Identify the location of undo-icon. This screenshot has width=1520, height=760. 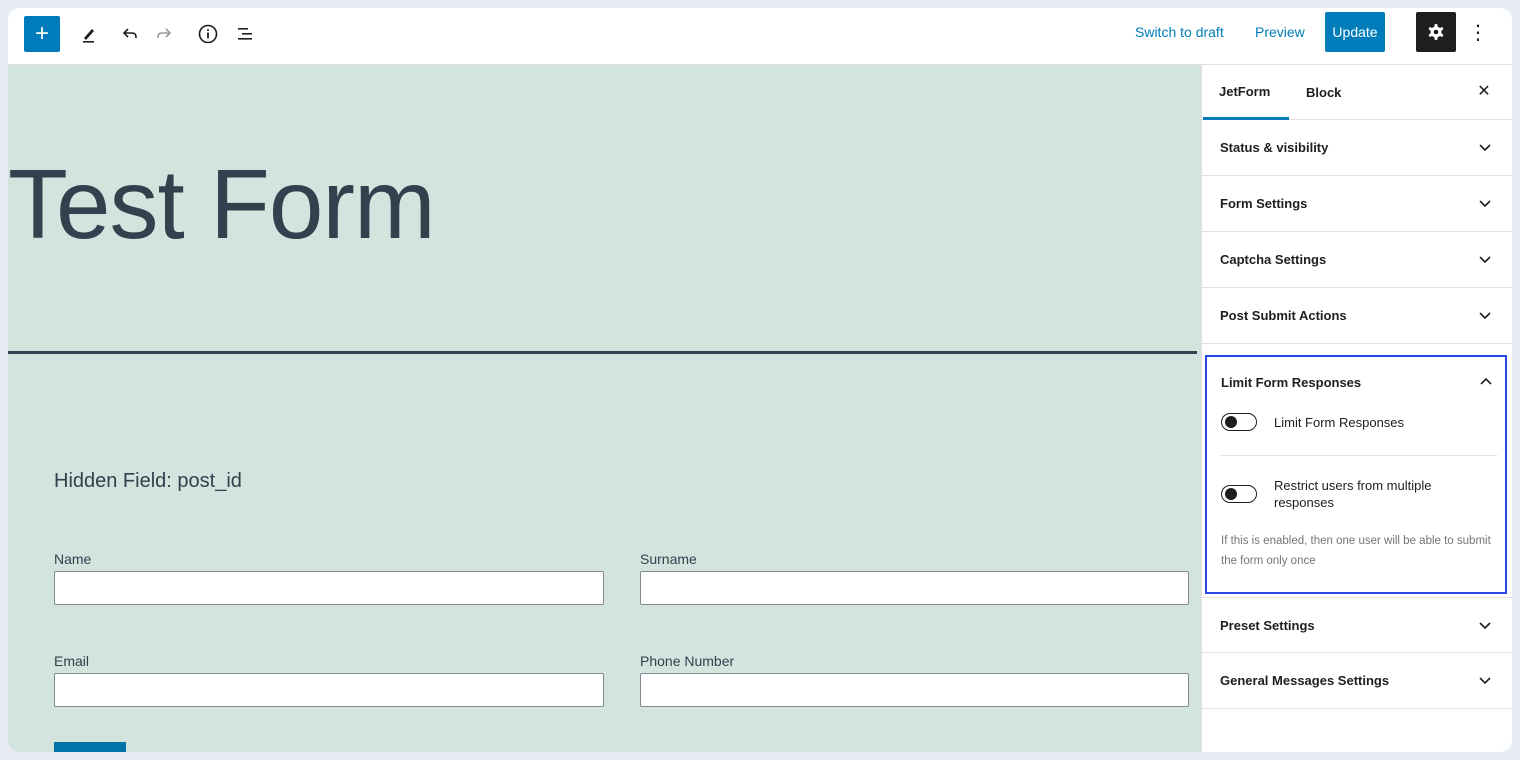
(129, 33).